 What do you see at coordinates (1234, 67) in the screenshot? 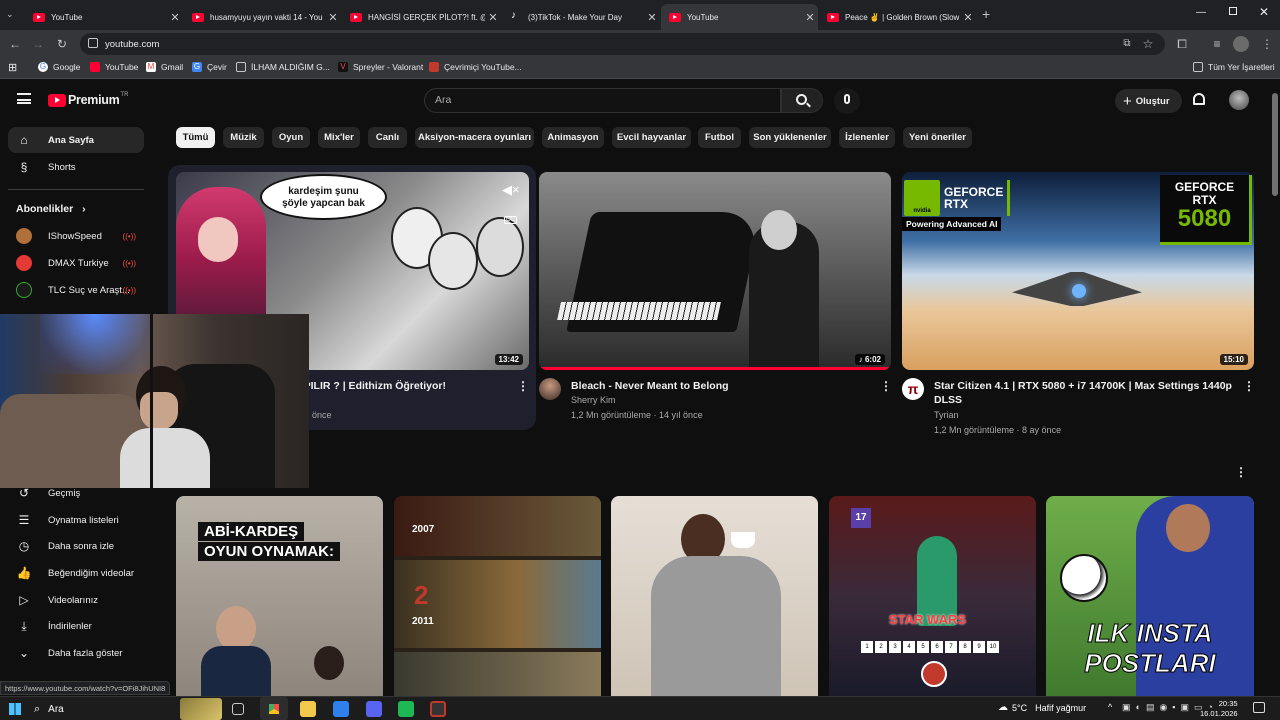
I see `all-bookmarks: Tüm Yer İşaretleri` at bounding box center [1234, 67].